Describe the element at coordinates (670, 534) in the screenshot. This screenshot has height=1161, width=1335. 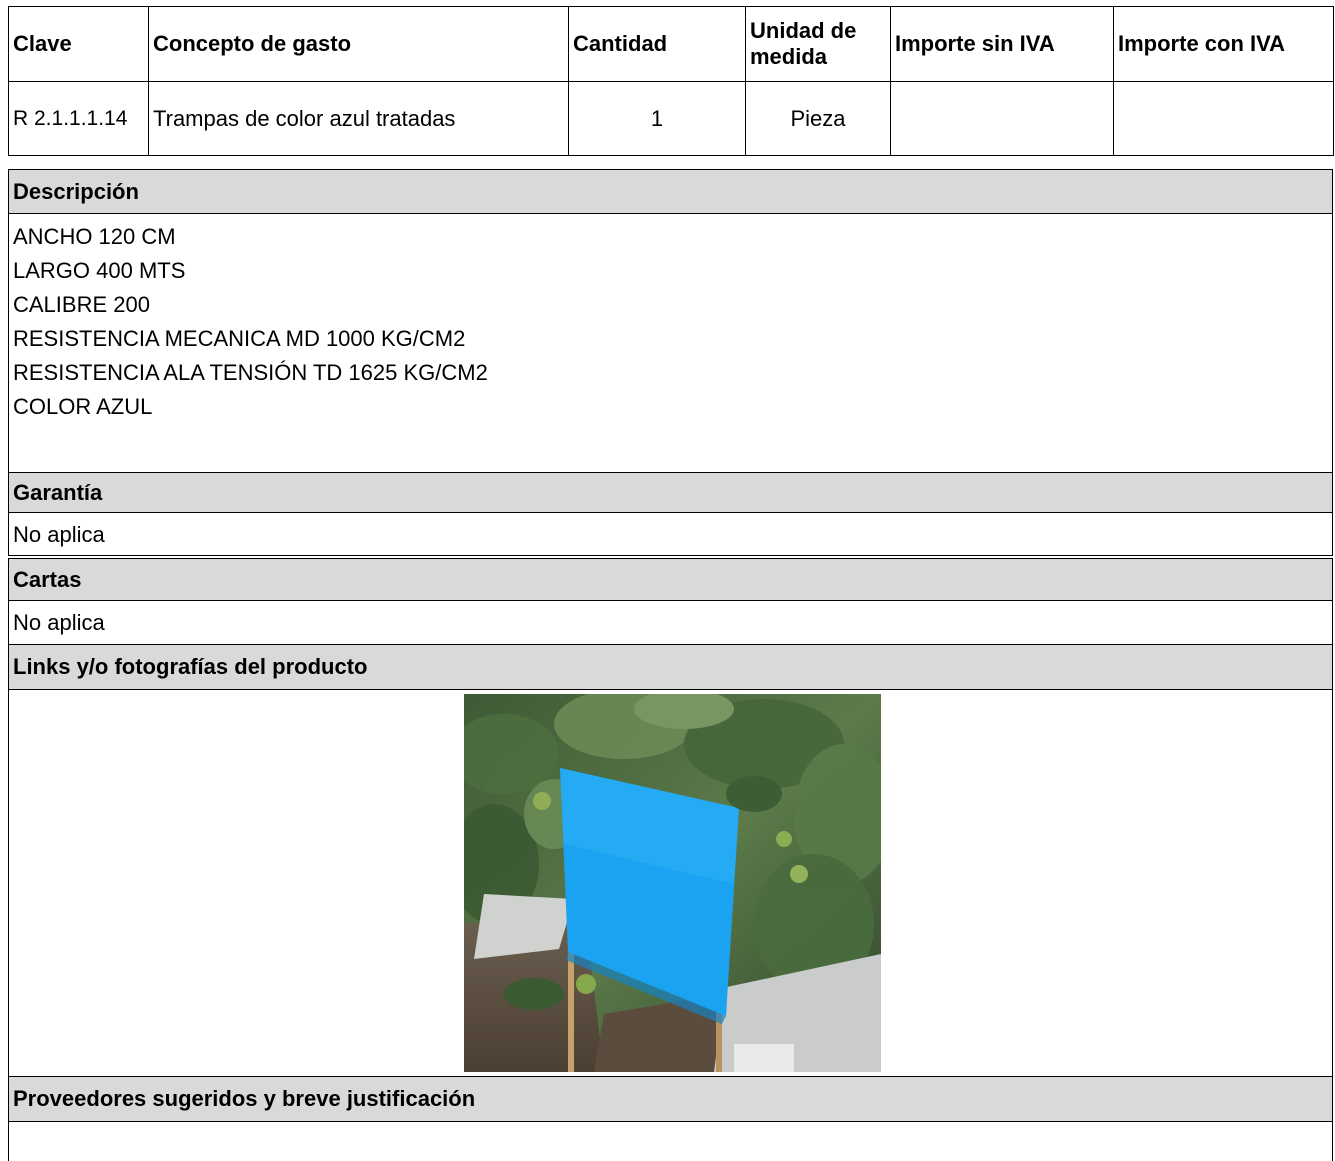
I see `garantia-value: No aplica` at that location.